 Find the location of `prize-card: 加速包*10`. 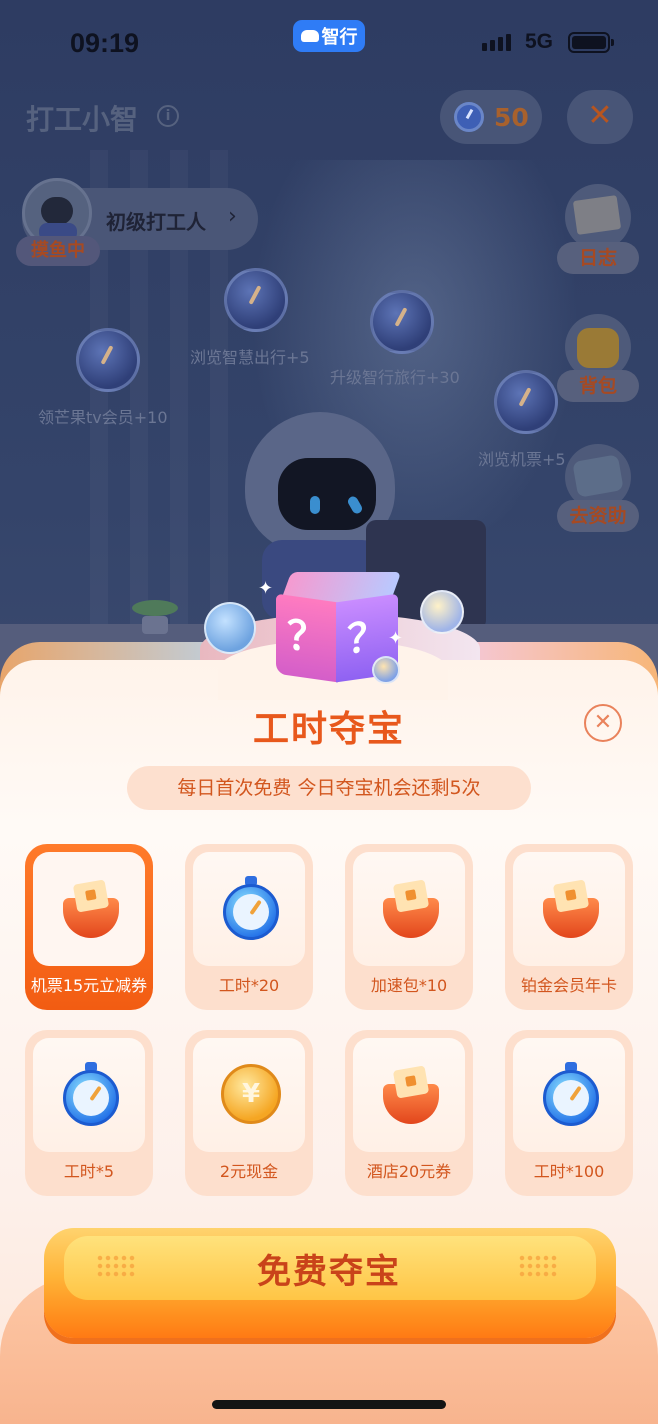

prize-card: 加速包*10 is located at coordinates (409, 927).